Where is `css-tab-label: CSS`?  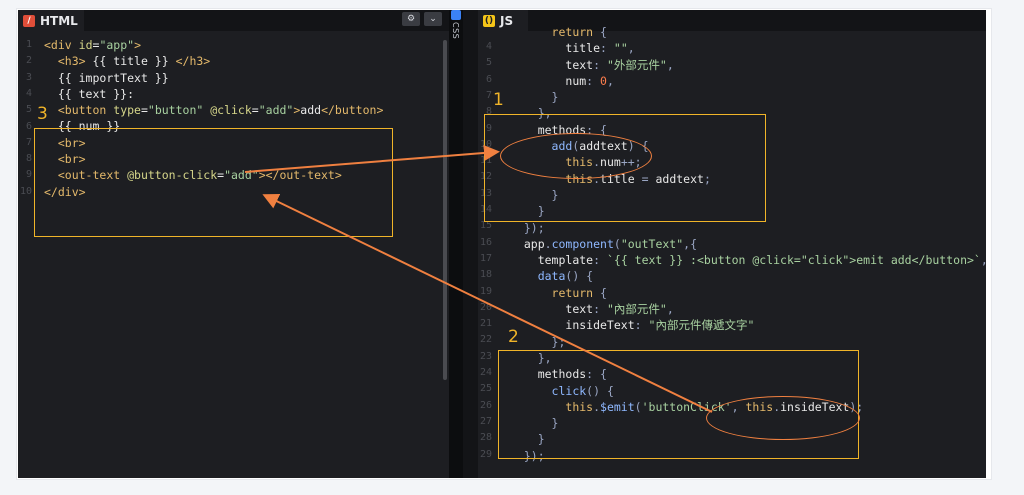 css-tab-label: CSS is located at coordinates (455, 31).